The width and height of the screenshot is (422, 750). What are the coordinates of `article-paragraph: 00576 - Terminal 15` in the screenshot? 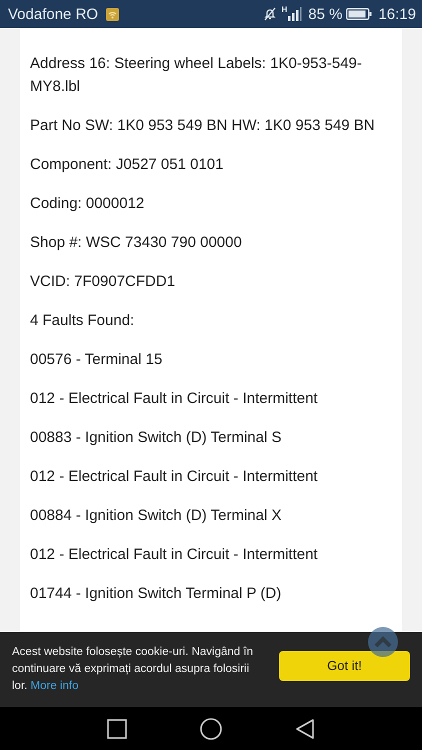 It's located at (97, 360).